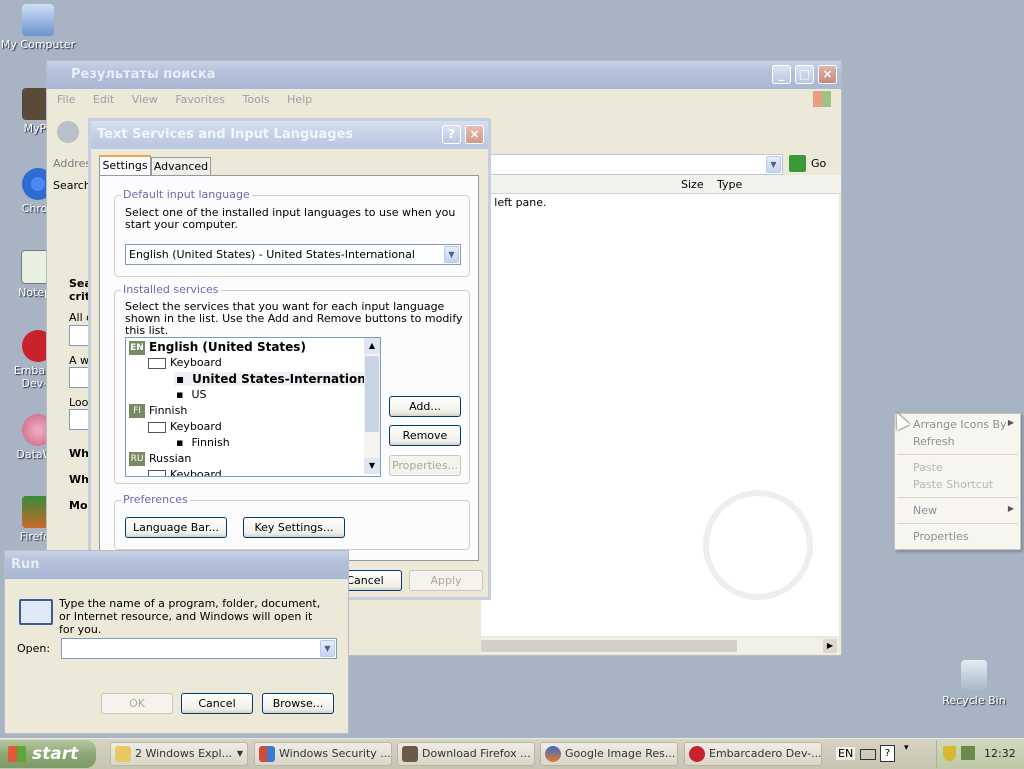 This screenshot has height=769, width=1024. I want to click on system-tray: 12:32, so click(980, 754).